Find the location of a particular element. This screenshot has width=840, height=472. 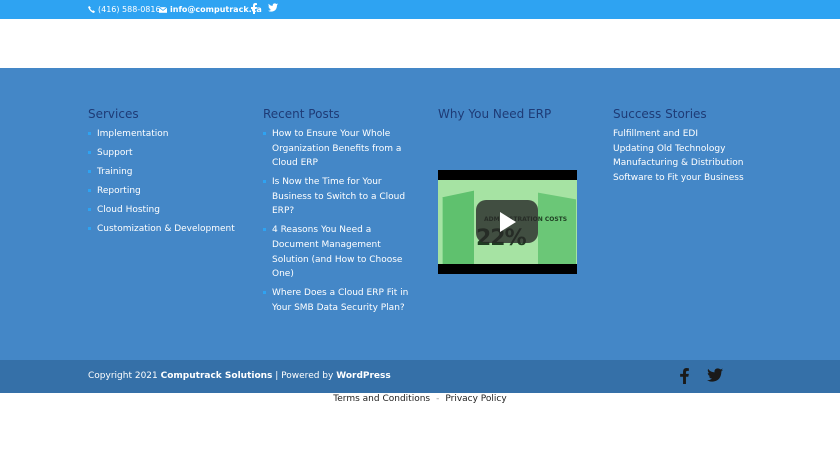

phone-icon is located at coordinates (91, 9).